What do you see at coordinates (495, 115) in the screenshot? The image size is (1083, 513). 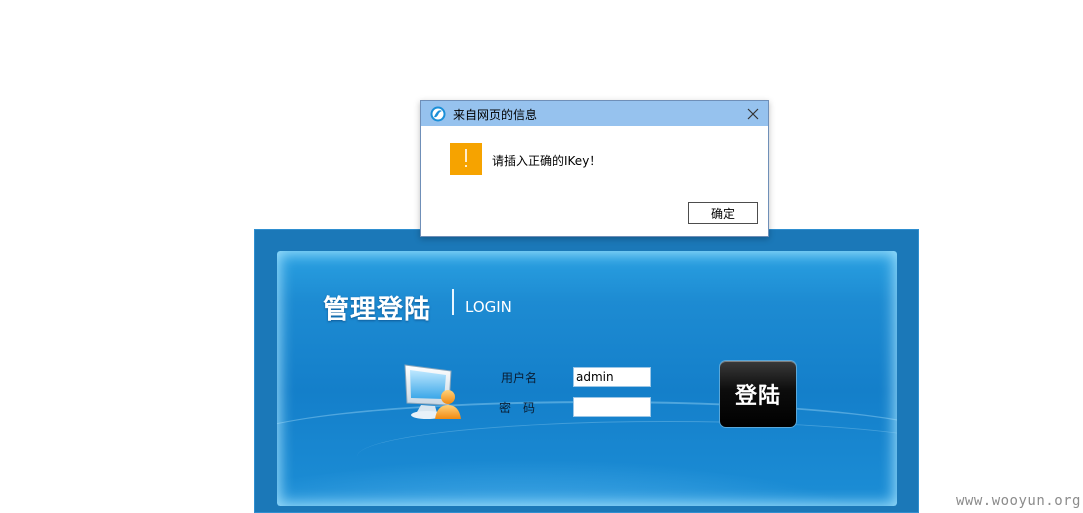 I see `dialog-title: 来自网页的信息` at bounding box center [495, 115].